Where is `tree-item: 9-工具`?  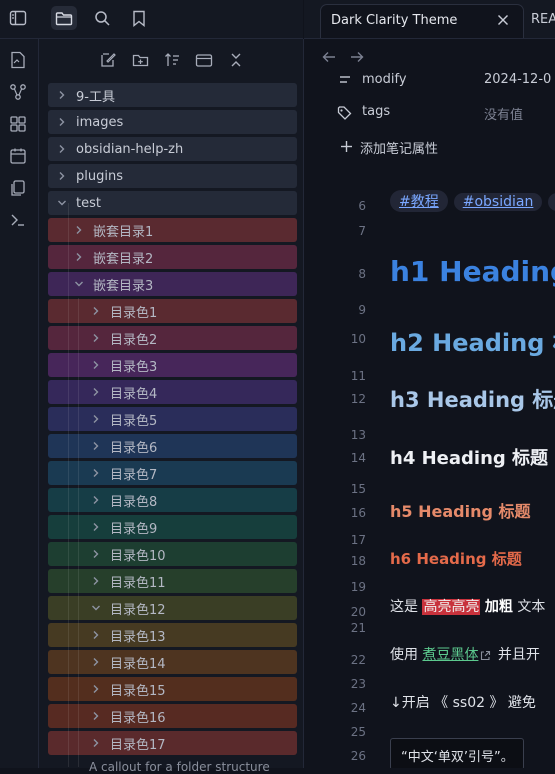
tree-item: 9-工具 is located at coordinates (172, 95).